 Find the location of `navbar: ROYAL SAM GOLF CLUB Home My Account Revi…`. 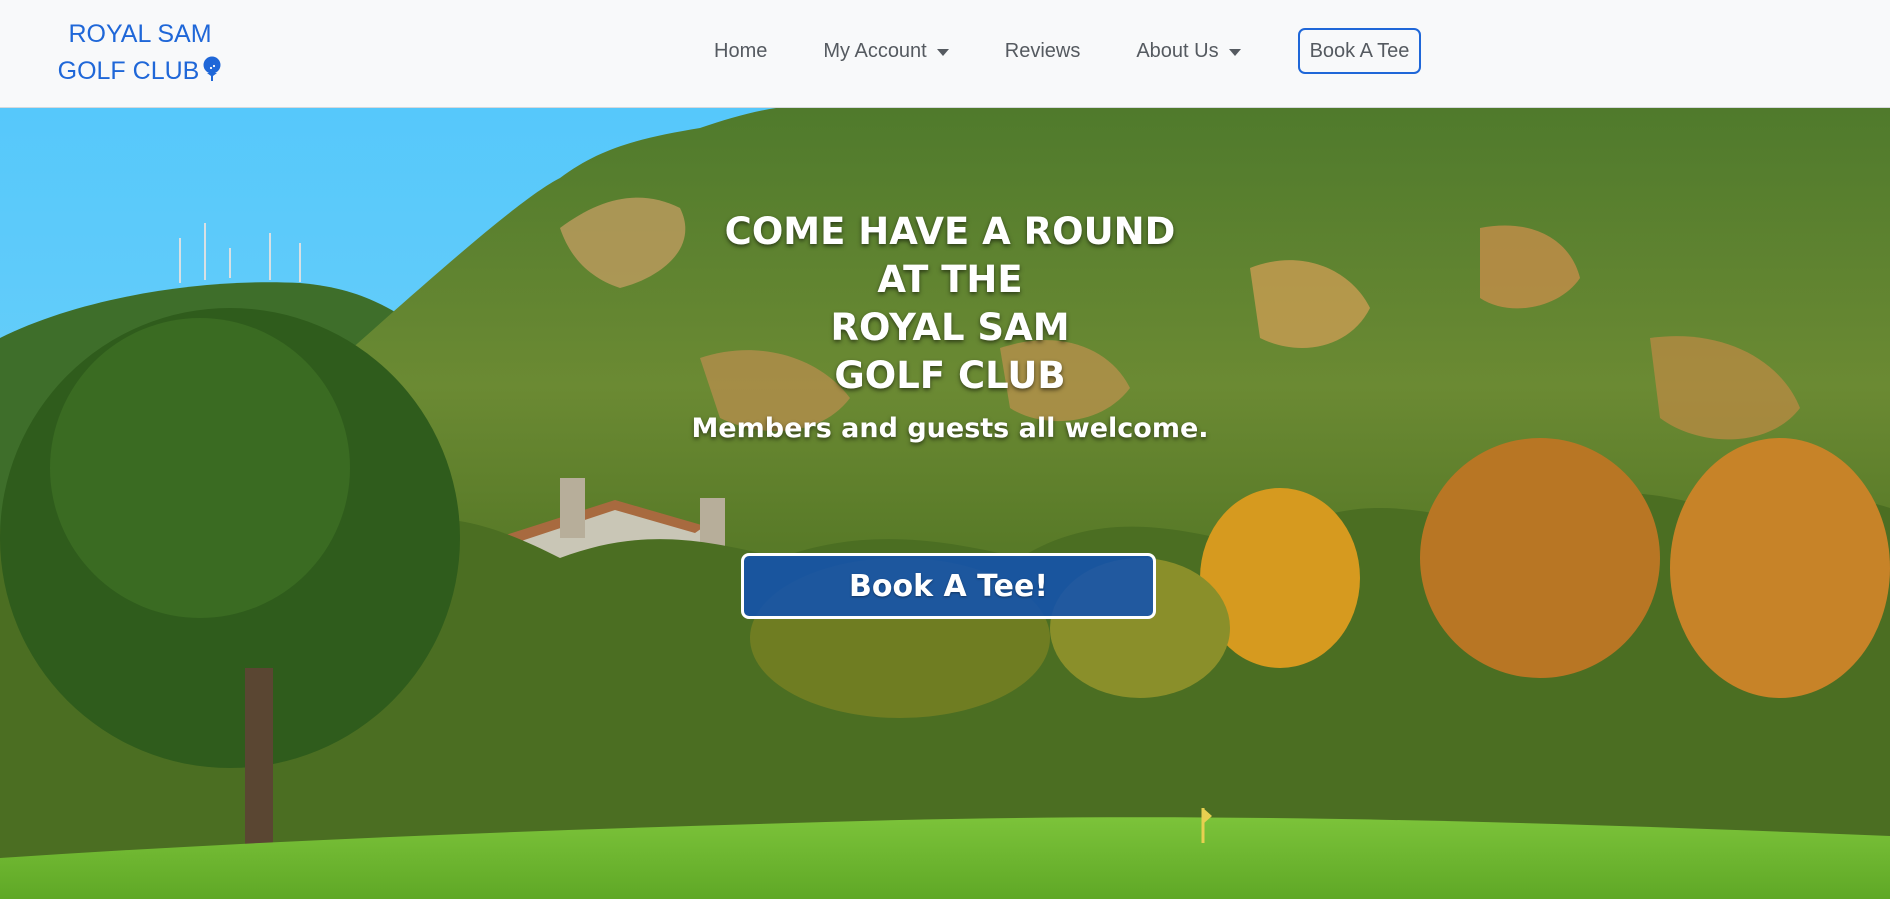

navbar: ROYAL SAM GOLF CLUB Home My Account Revi… is located at coordinates (945, 54).